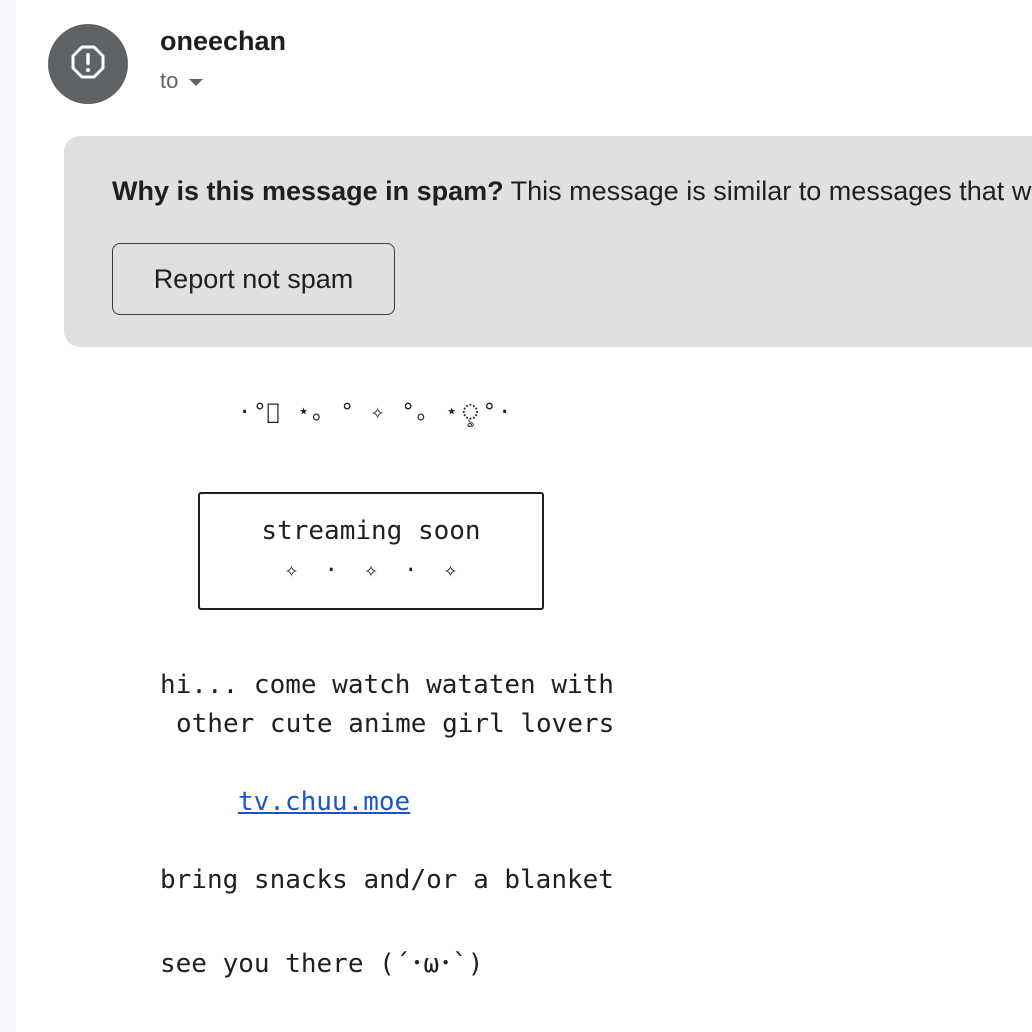 The width and height of the screenshot is (1032, 1032). Describe the element at coordinates (322, 964) in the screenshot. I see `message-line-4: see you there (´･ω･`)` at that location.